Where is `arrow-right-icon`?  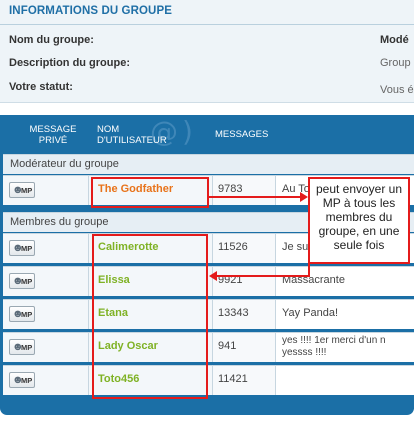 arrow-right-icon is located at coordinates (304, 197).